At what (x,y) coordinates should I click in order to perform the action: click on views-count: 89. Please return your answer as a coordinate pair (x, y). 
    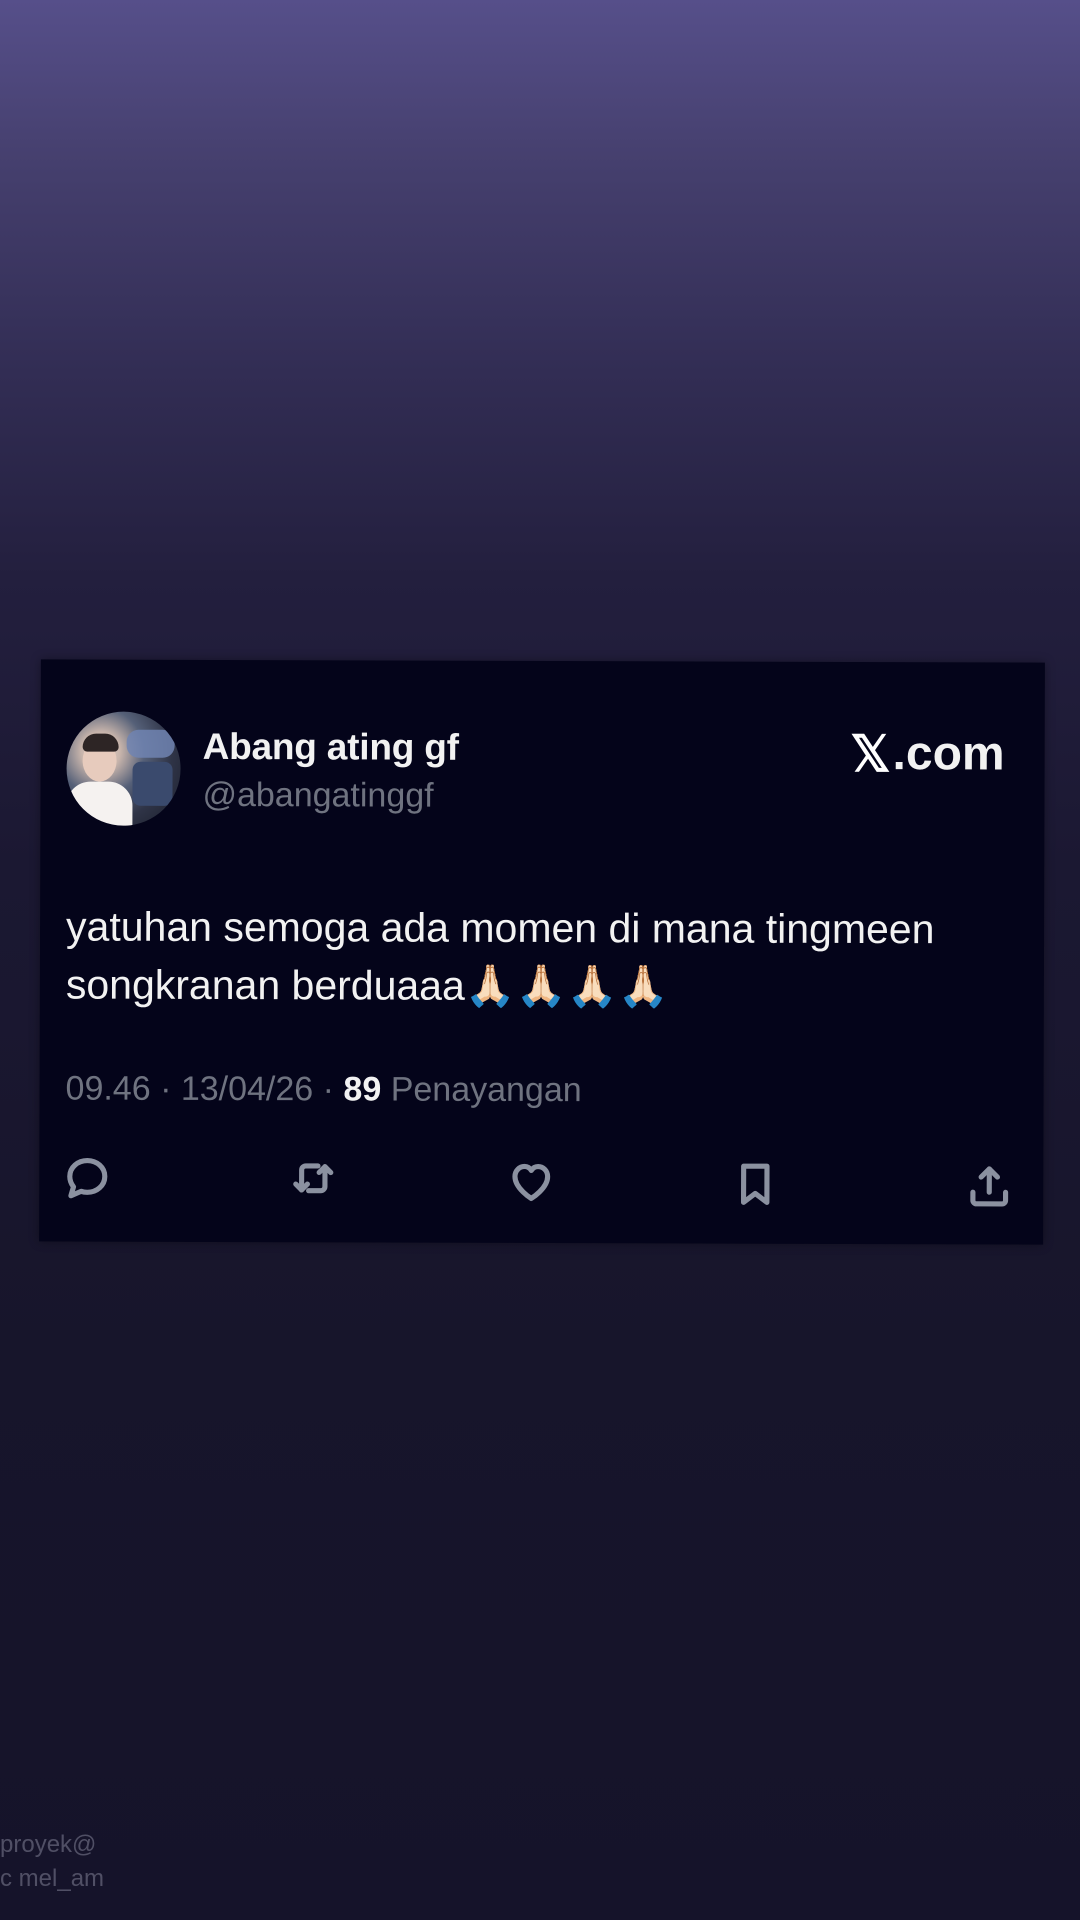
    Looking at the image, I should click on (362, 1089).